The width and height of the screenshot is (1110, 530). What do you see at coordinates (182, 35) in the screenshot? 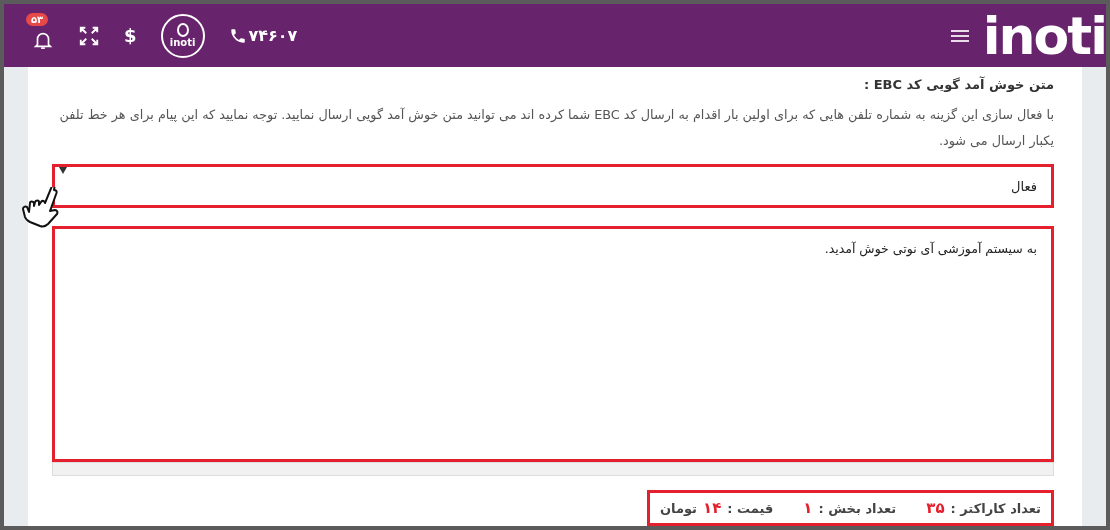
I see `emblem-logo: inoti` at bounding box center [182, 35].